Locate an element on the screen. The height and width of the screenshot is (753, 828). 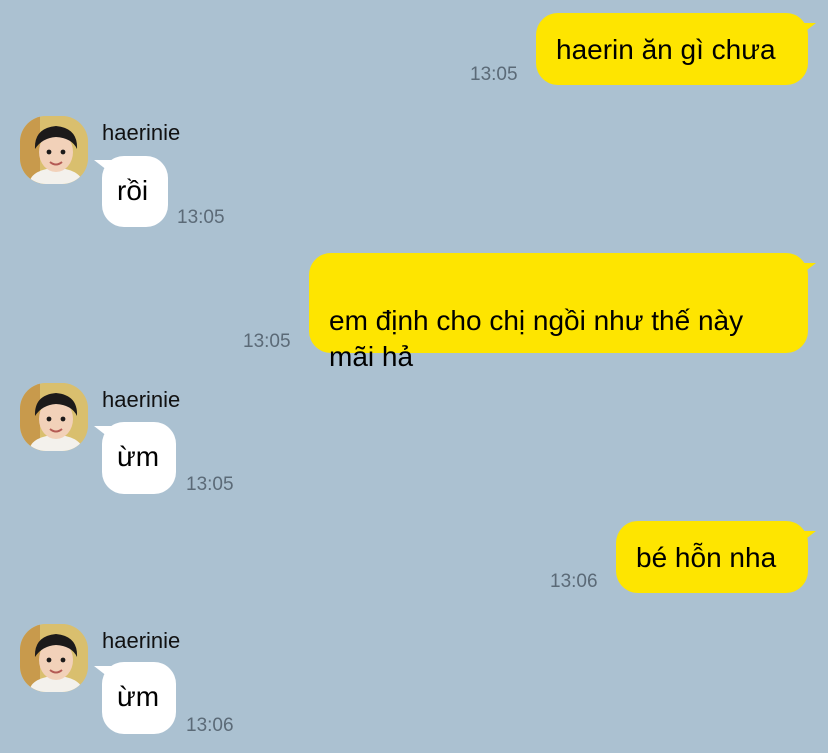
message-text: rồi is located at coordinates (133, 190).